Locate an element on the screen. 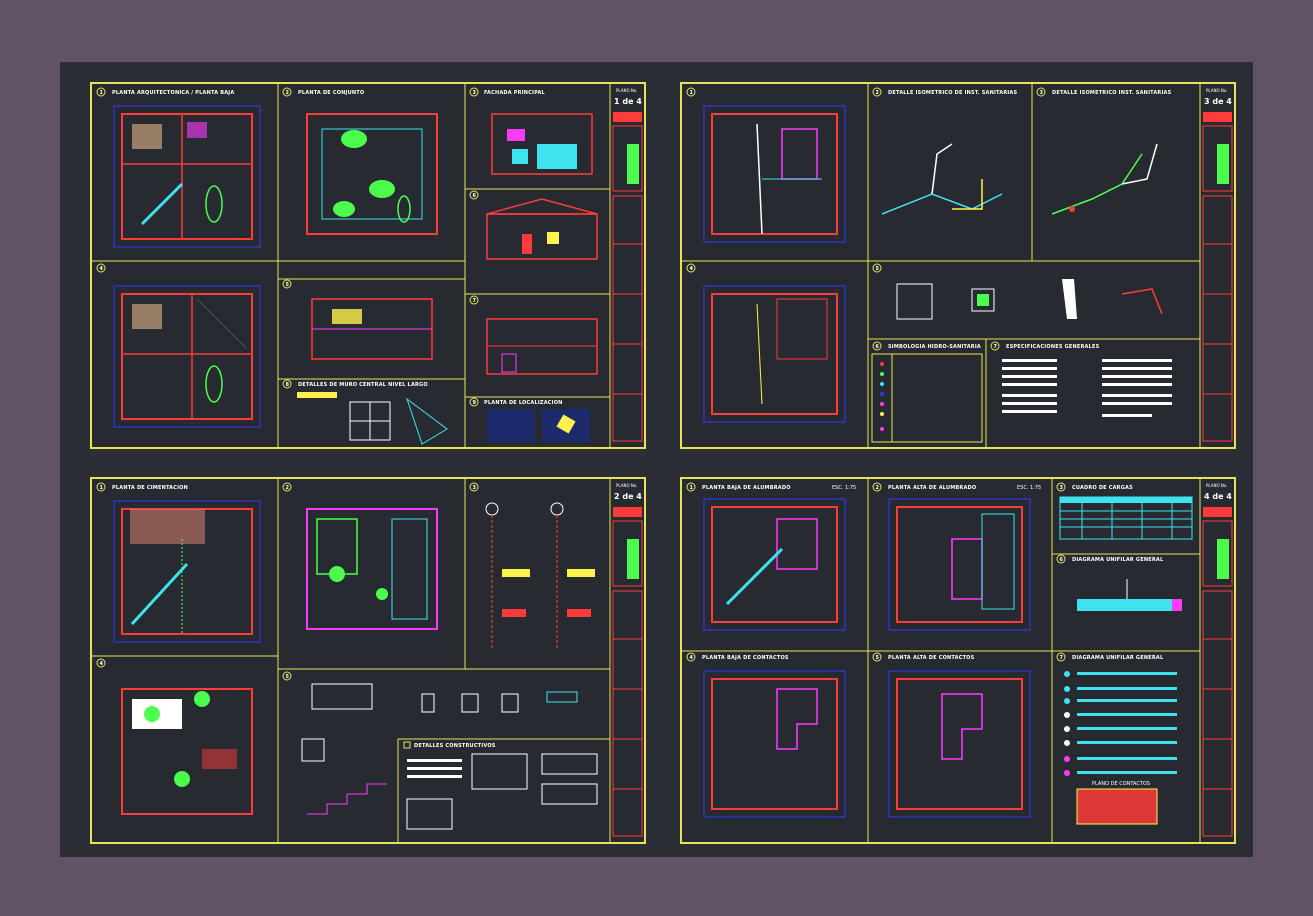 This screenshot has width=1313, height=916. svg-text:DETALLE ISOMETRICO INST. SANIT: DETALLE ISOMETRICO INST. SANITARIAS is located at coordinates (1112, 93).